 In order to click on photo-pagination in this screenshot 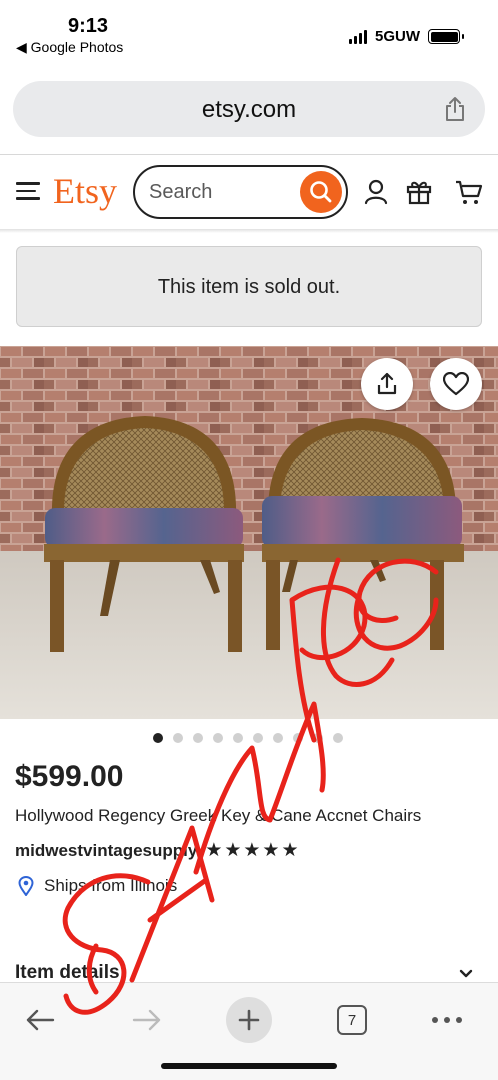, I will do `click(248, 738)`.